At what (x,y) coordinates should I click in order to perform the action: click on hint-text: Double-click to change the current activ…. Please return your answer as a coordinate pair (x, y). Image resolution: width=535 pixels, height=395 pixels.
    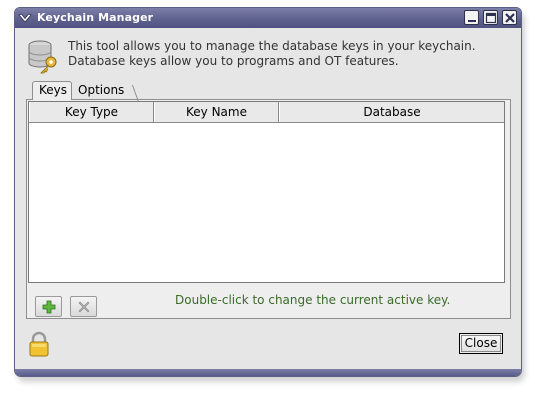
    Looking at the image, I should click on (313, 300).